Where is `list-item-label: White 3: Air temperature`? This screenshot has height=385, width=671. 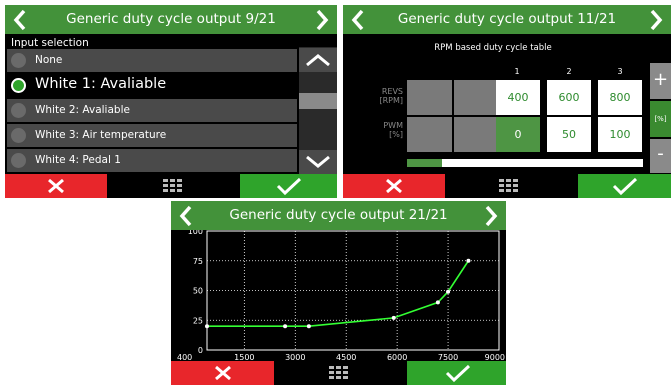 list-item-label: White 3: Air temperature is located at coordinates (101, 135).